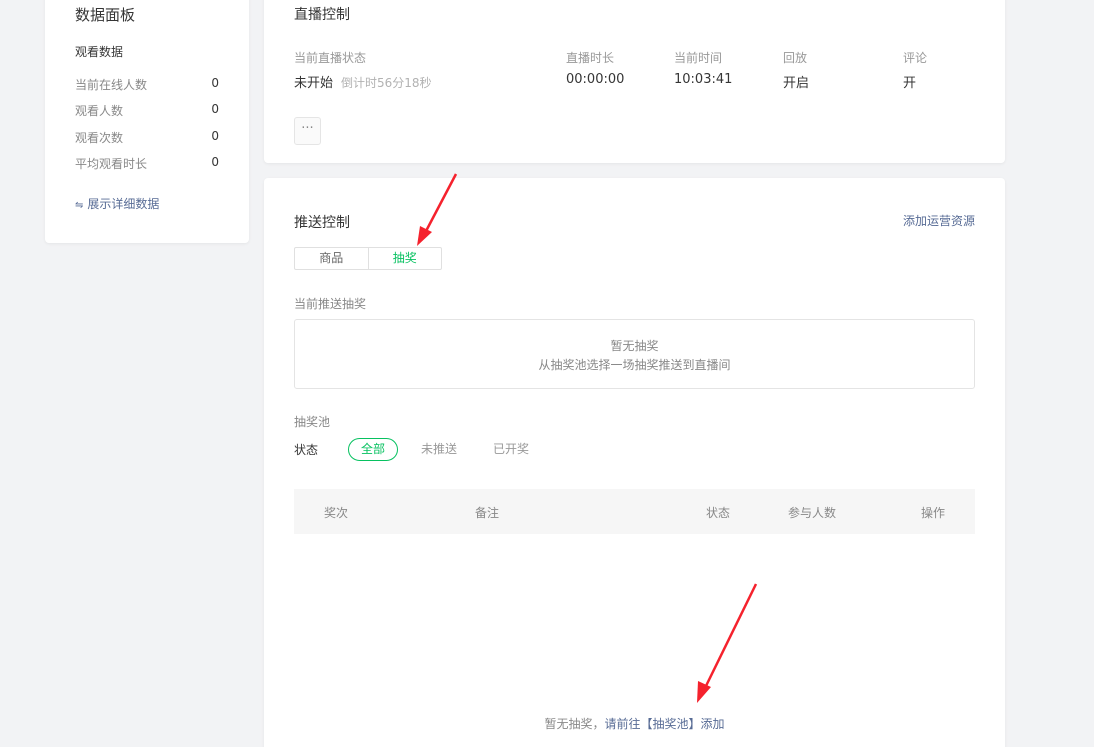  What do you see at coordinates (812, 513) in the screenshot?
I see `col-participants: 参与人数` at bounding box center [812, 513].